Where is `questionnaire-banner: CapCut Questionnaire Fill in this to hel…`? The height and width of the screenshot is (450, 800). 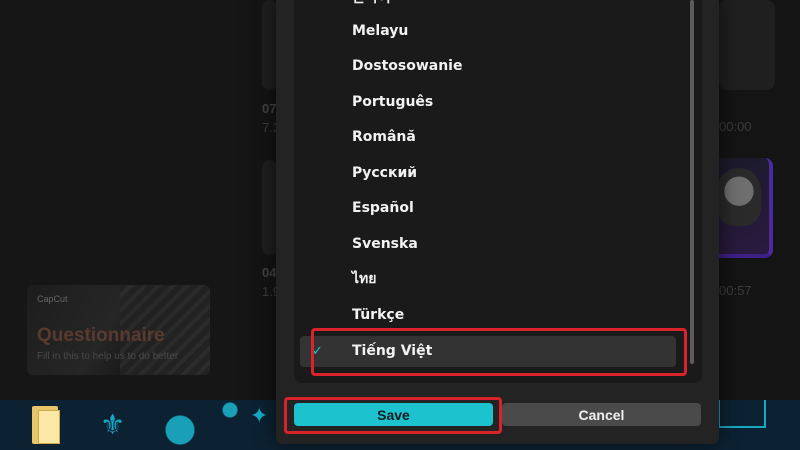
questionnaire-banner: CapCut Questionnaire Fill in this to hel… is located at coordinates (118, 330).